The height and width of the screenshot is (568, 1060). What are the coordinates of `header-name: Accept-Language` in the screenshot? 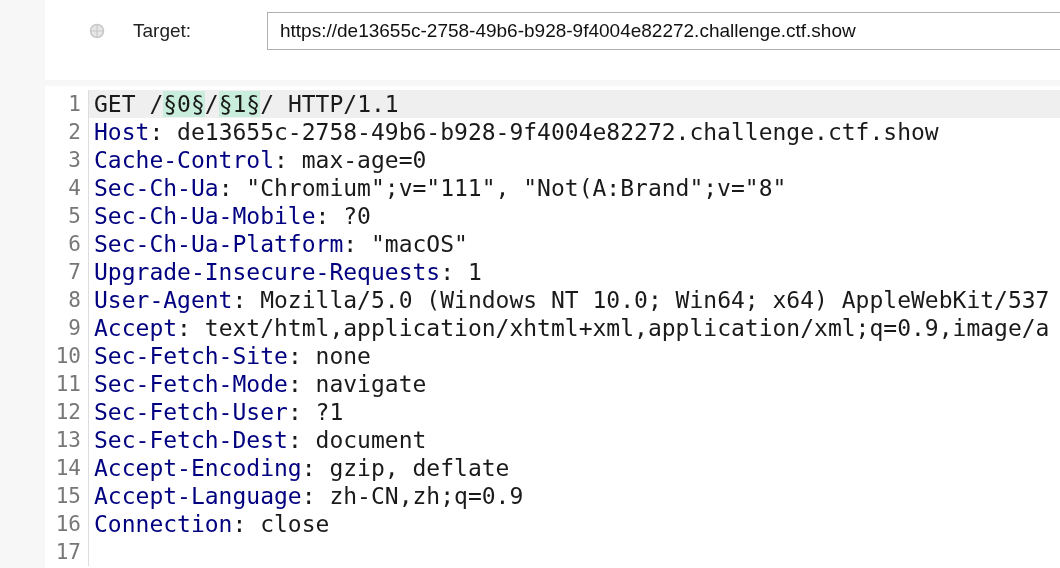 It's located at (198, 496).